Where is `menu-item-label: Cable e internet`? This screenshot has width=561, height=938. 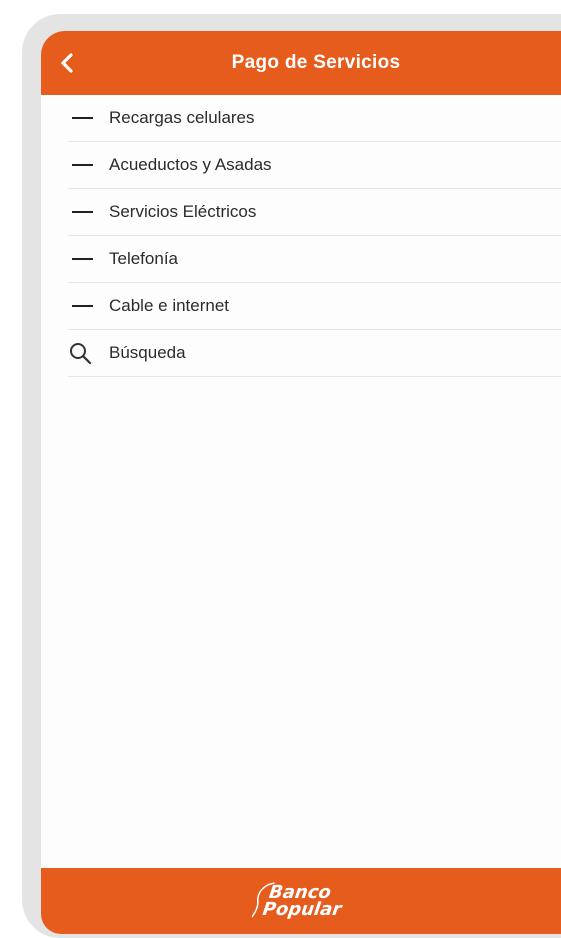
menu-item-label: Cable e internet is located at coordinates (169, 305).